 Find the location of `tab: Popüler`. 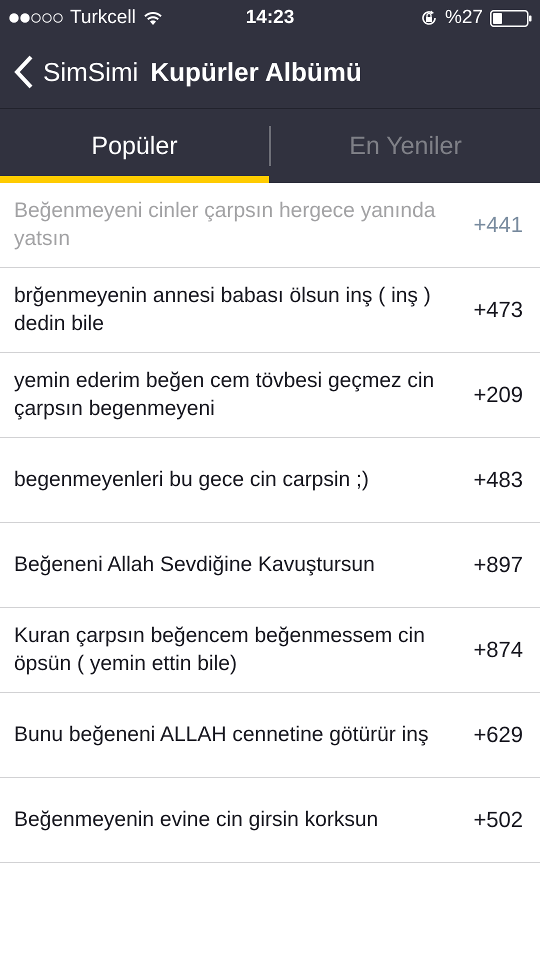

tab: Popüler is located at coordinates (134, 146).